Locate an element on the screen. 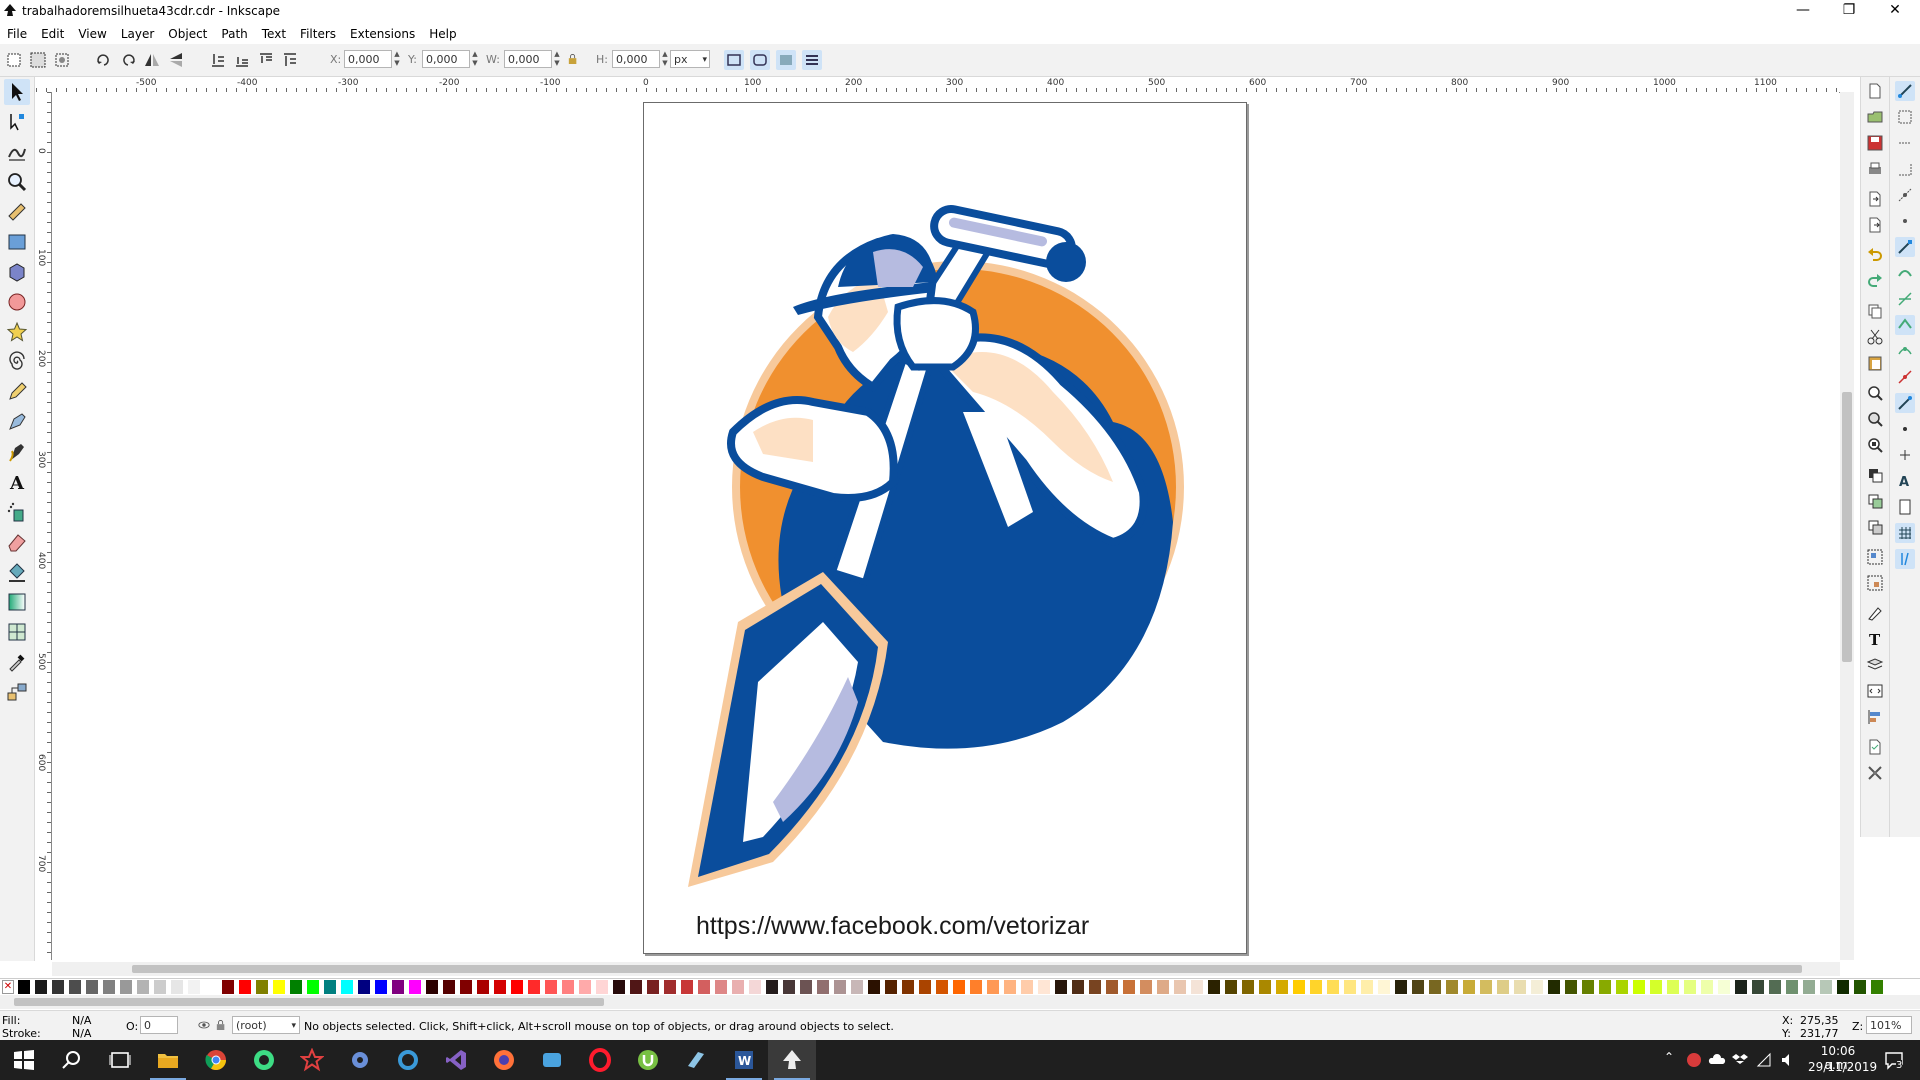 The image size is (1920, 1080). print-icon is located at coordinates (1875, 169).